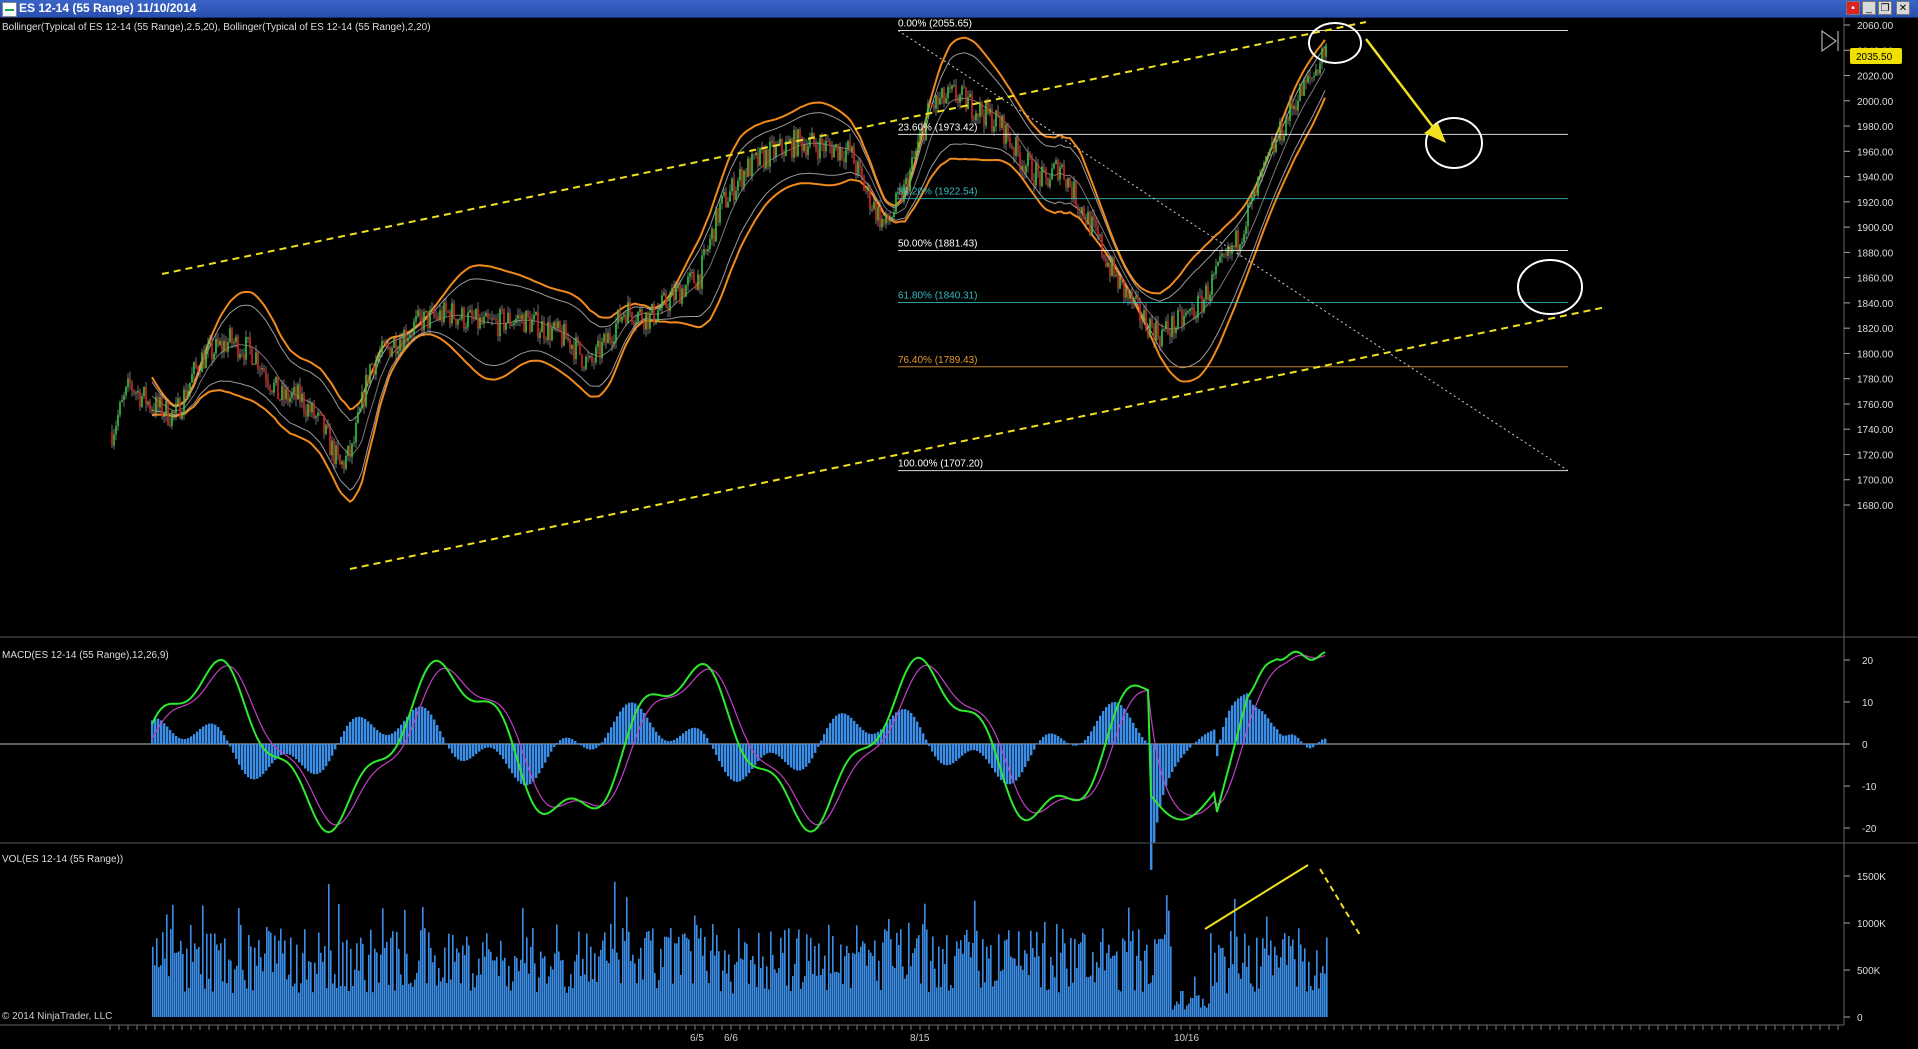 The image size is (1918, 1049). I want to click on window-title: ES 12-14 (55 Range) 11/10/2014, so click(108, 8).